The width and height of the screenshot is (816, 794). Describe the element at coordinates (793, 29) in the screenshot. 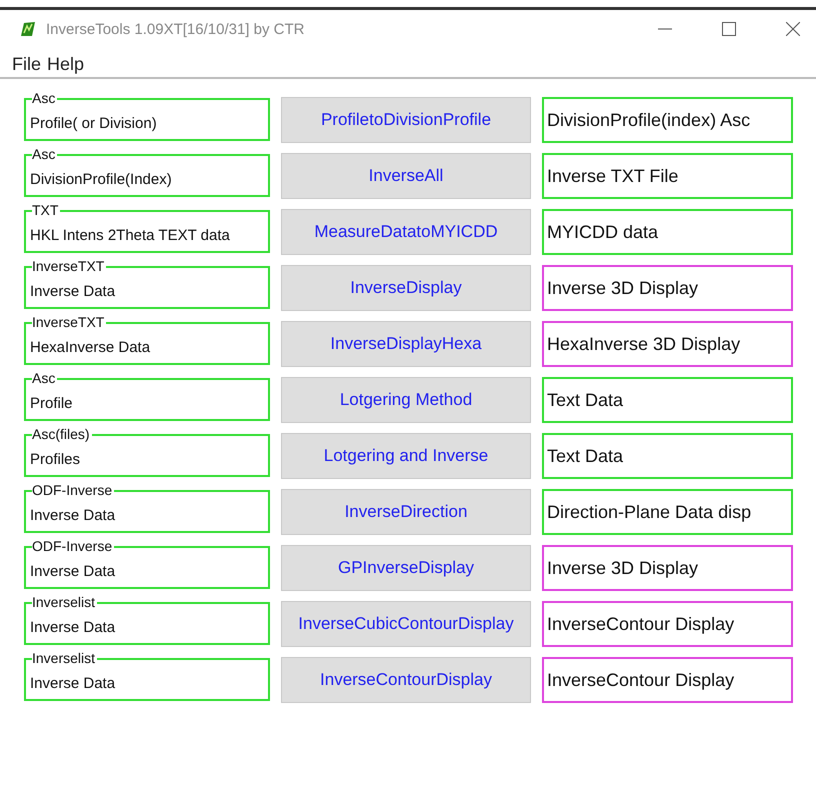

I see `close-icon` at that location.